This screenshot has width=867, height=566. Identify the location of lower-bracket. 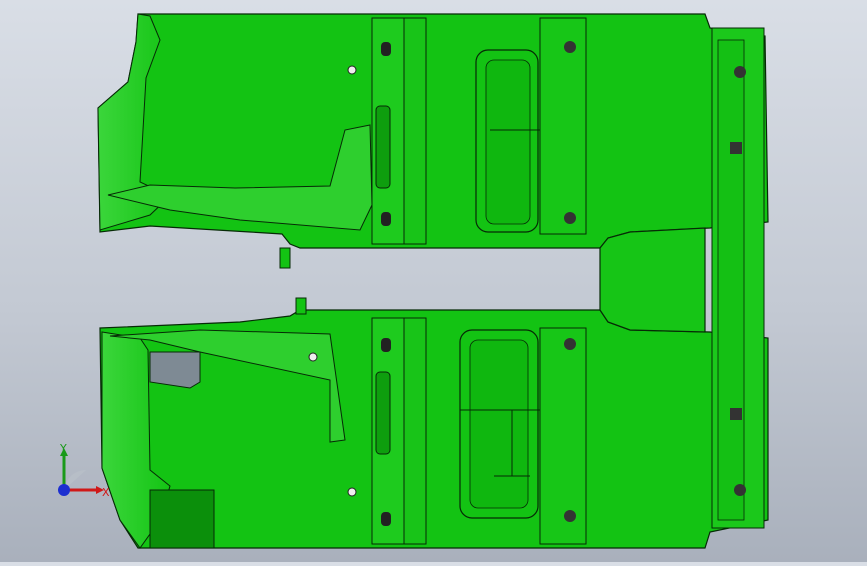
(301, 306).